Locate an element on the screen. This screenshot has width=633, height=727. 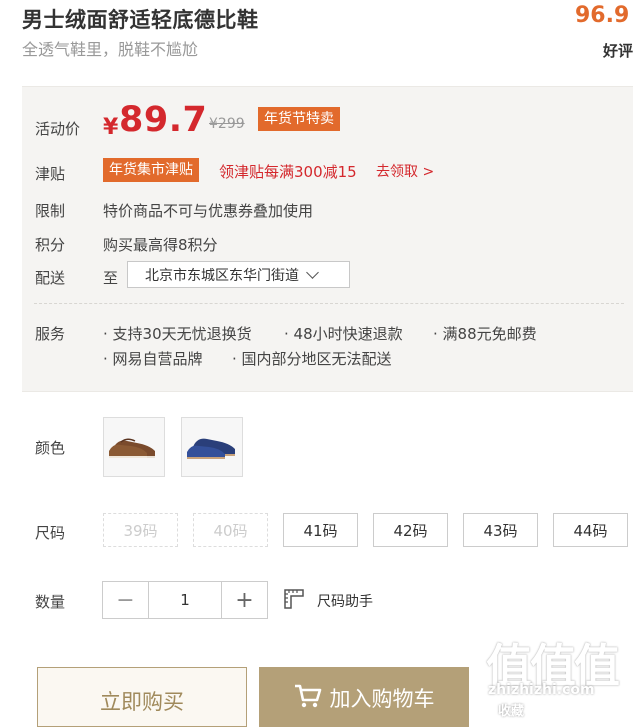
points-text: 购买最高得8积分 is located at coordinates (160, 245).